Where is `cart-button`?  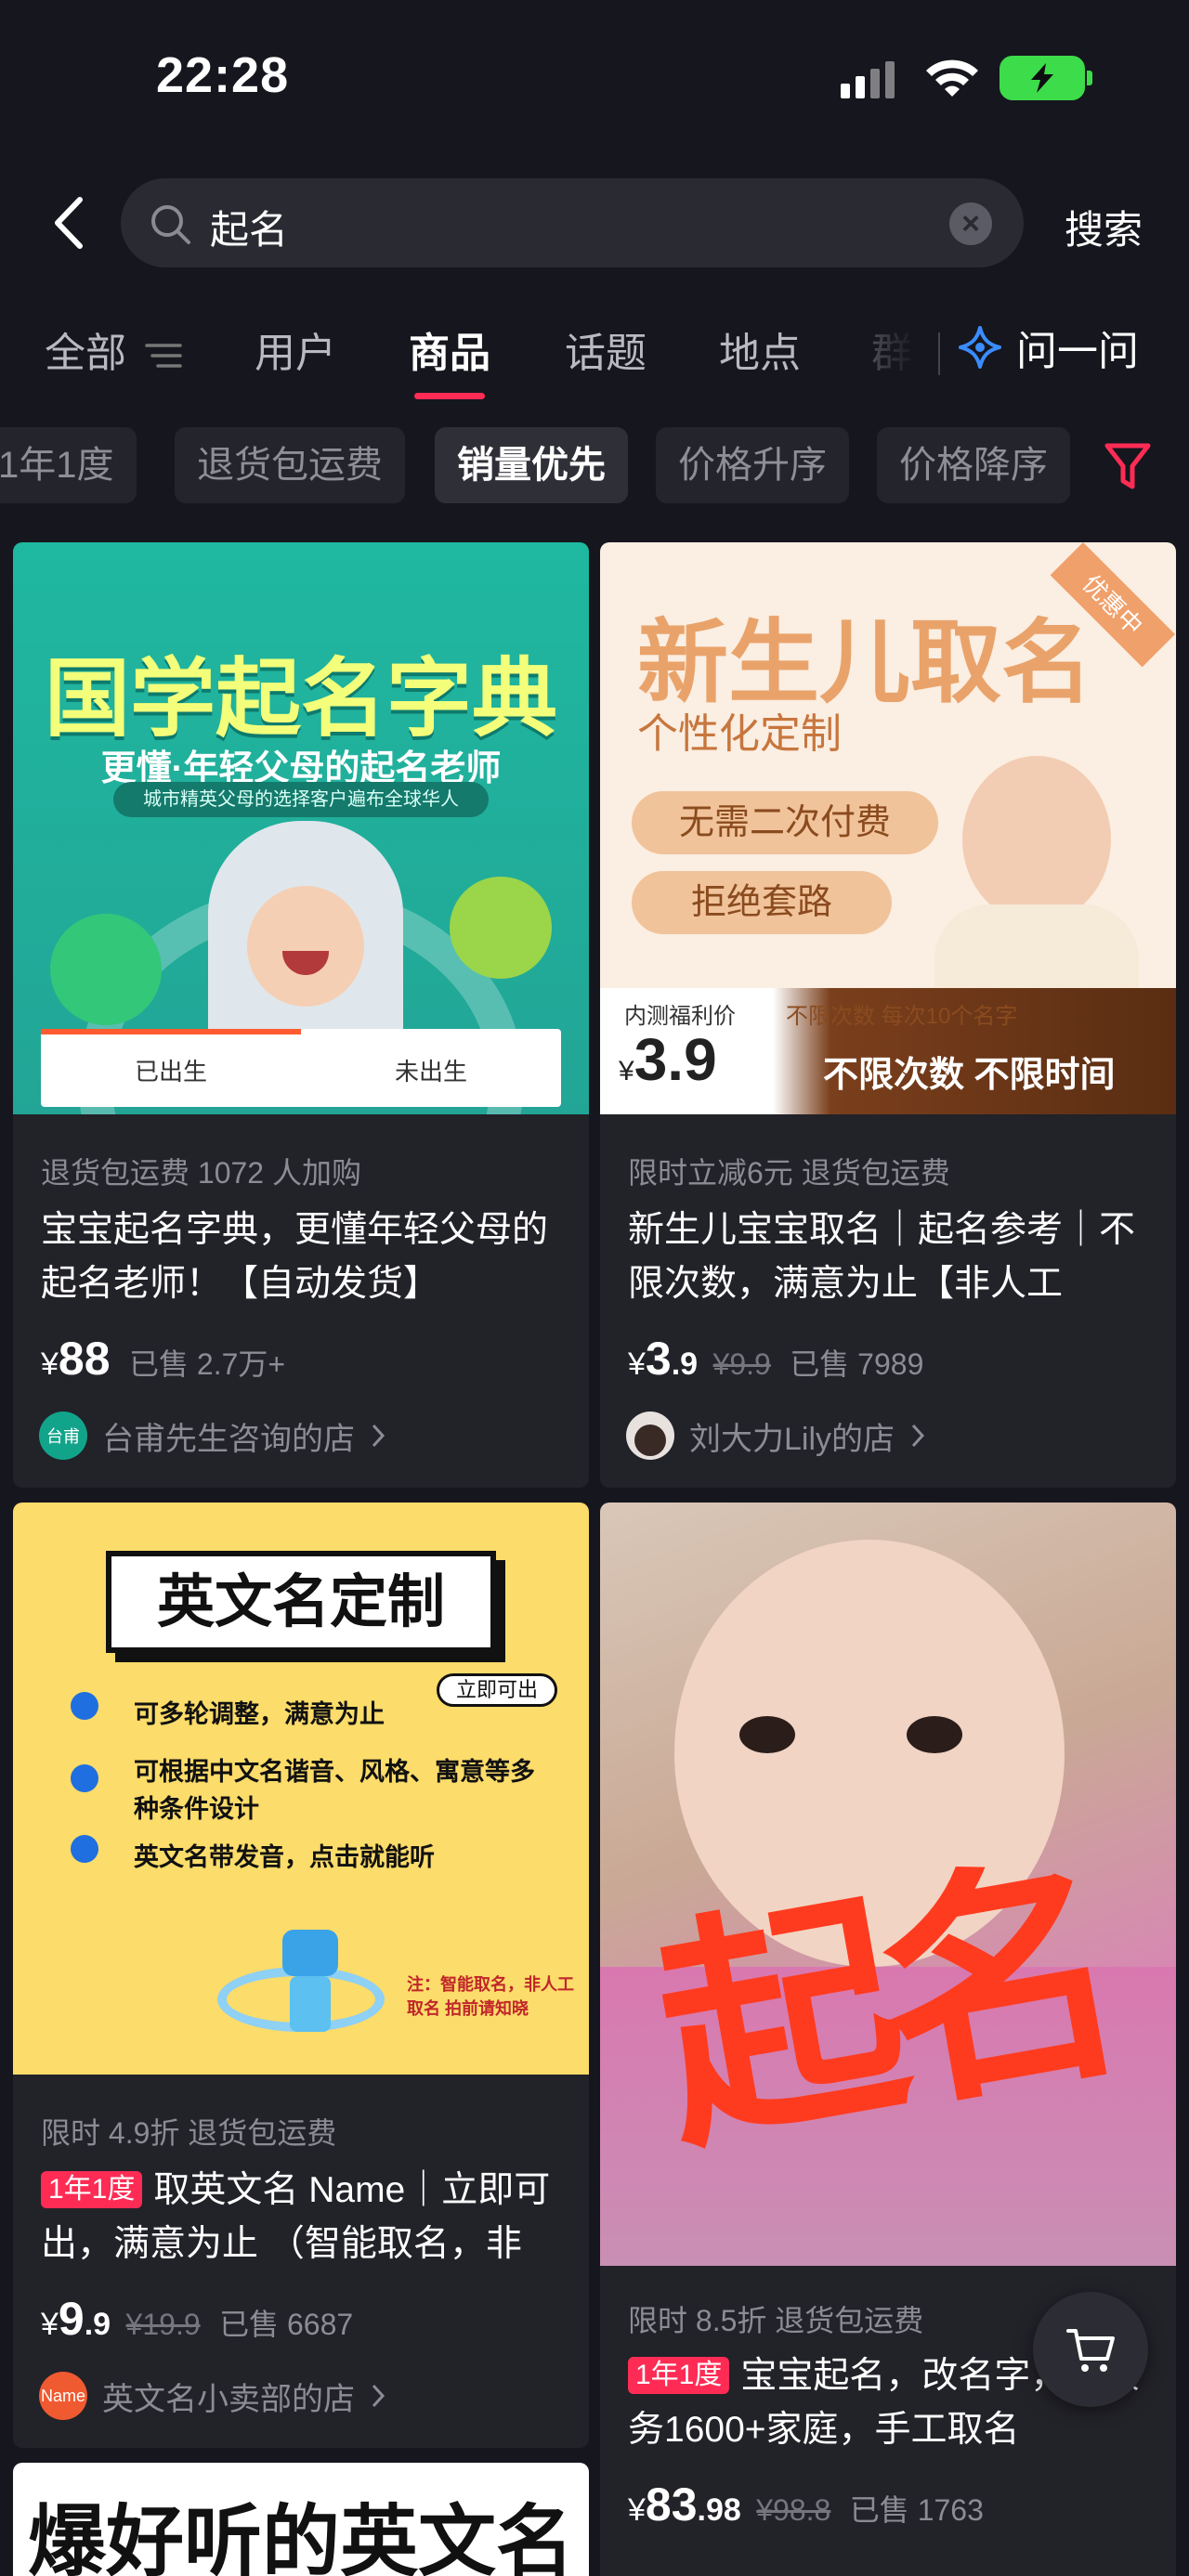
cart-button is located at coordinates (1091, 2349).